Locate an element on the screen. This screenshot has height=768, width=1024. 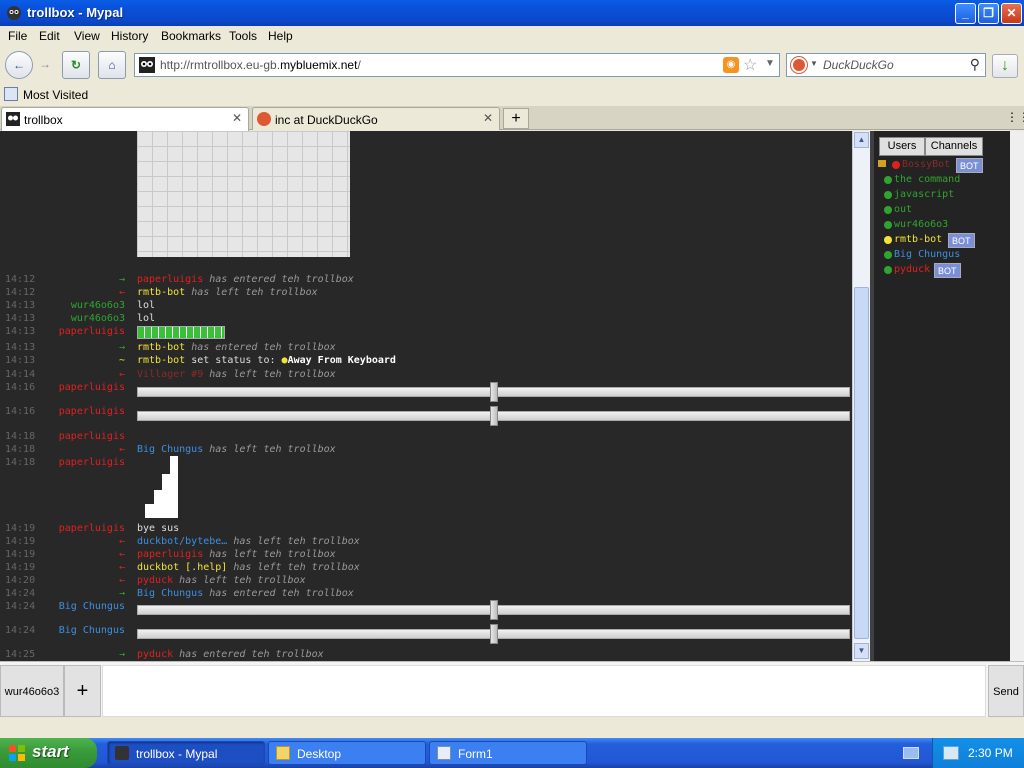
page-scrollbar is located at coordinates (1017, 396).